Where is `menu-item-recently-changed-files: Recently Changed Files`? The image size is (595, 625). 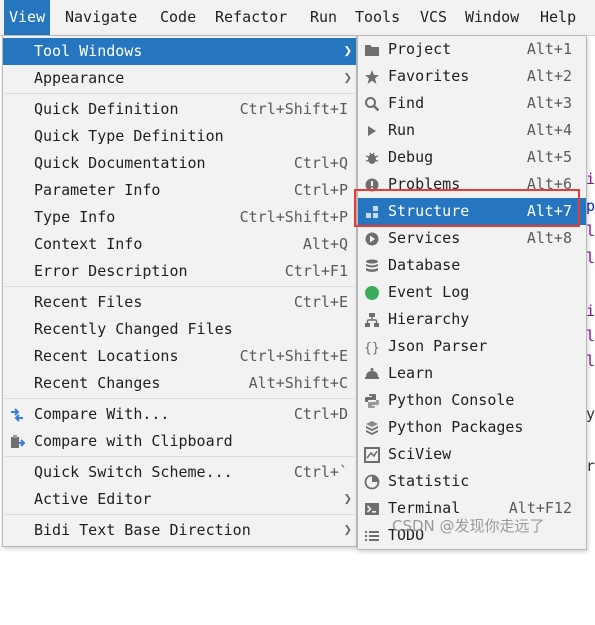 menu-item-recently-changed-files: Recently Changed Files is located at coordinates (179, 329).